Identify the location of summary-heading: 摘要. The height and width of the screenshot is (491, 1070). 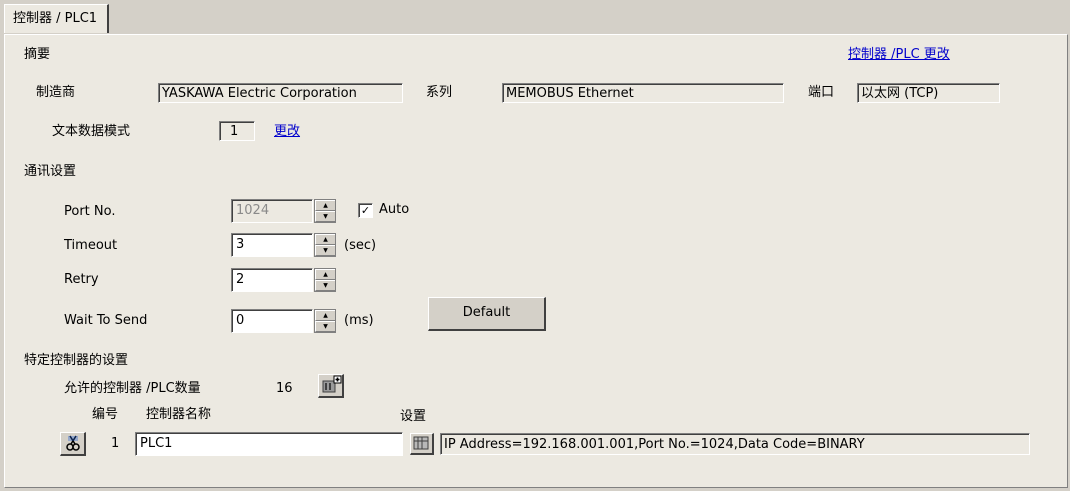
(37, 54).